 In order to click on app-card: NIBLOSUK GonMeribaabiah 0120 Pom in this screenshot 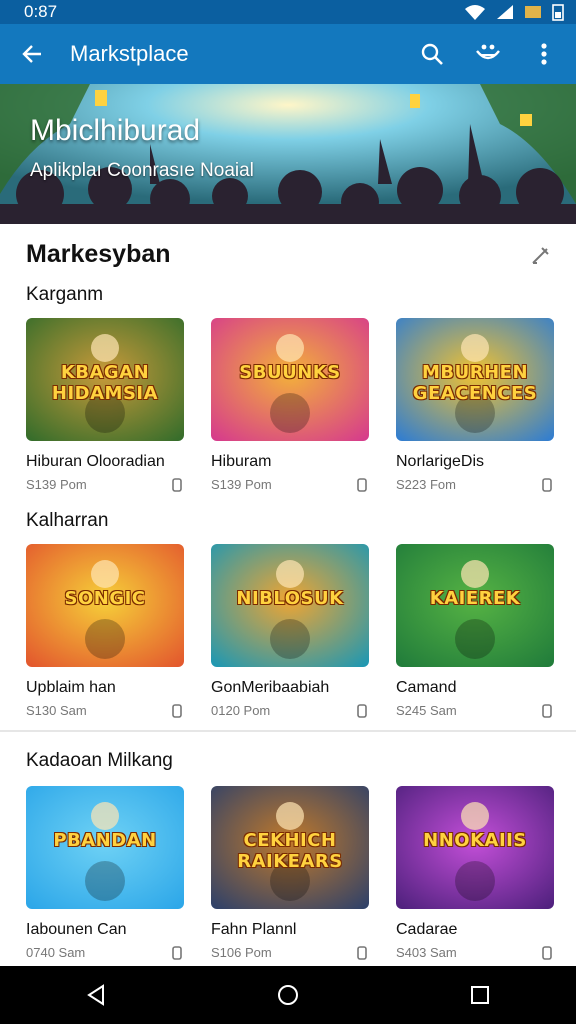, I will do `click(291, 631)`.